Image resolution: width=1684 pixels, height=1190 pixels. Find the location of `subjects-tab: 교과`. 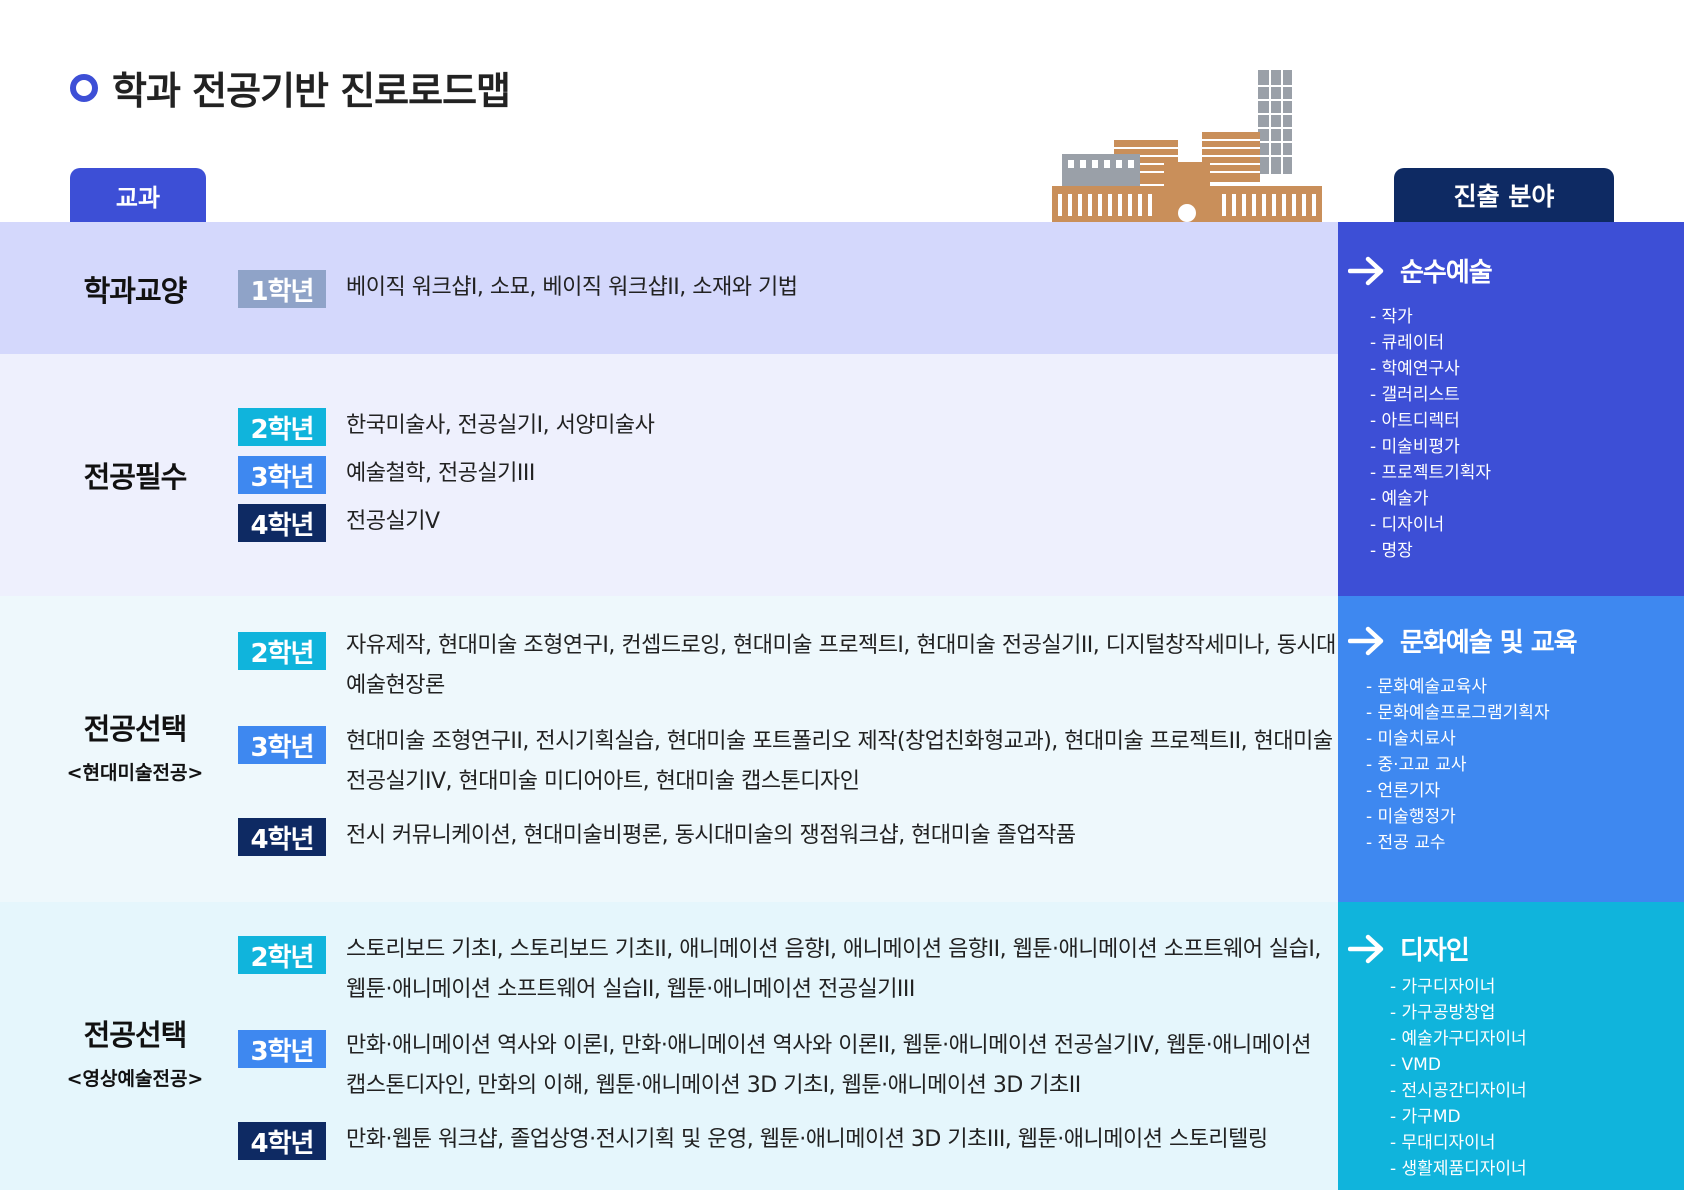

subjects-tab: 교과 is located at coordinates (138, 195).